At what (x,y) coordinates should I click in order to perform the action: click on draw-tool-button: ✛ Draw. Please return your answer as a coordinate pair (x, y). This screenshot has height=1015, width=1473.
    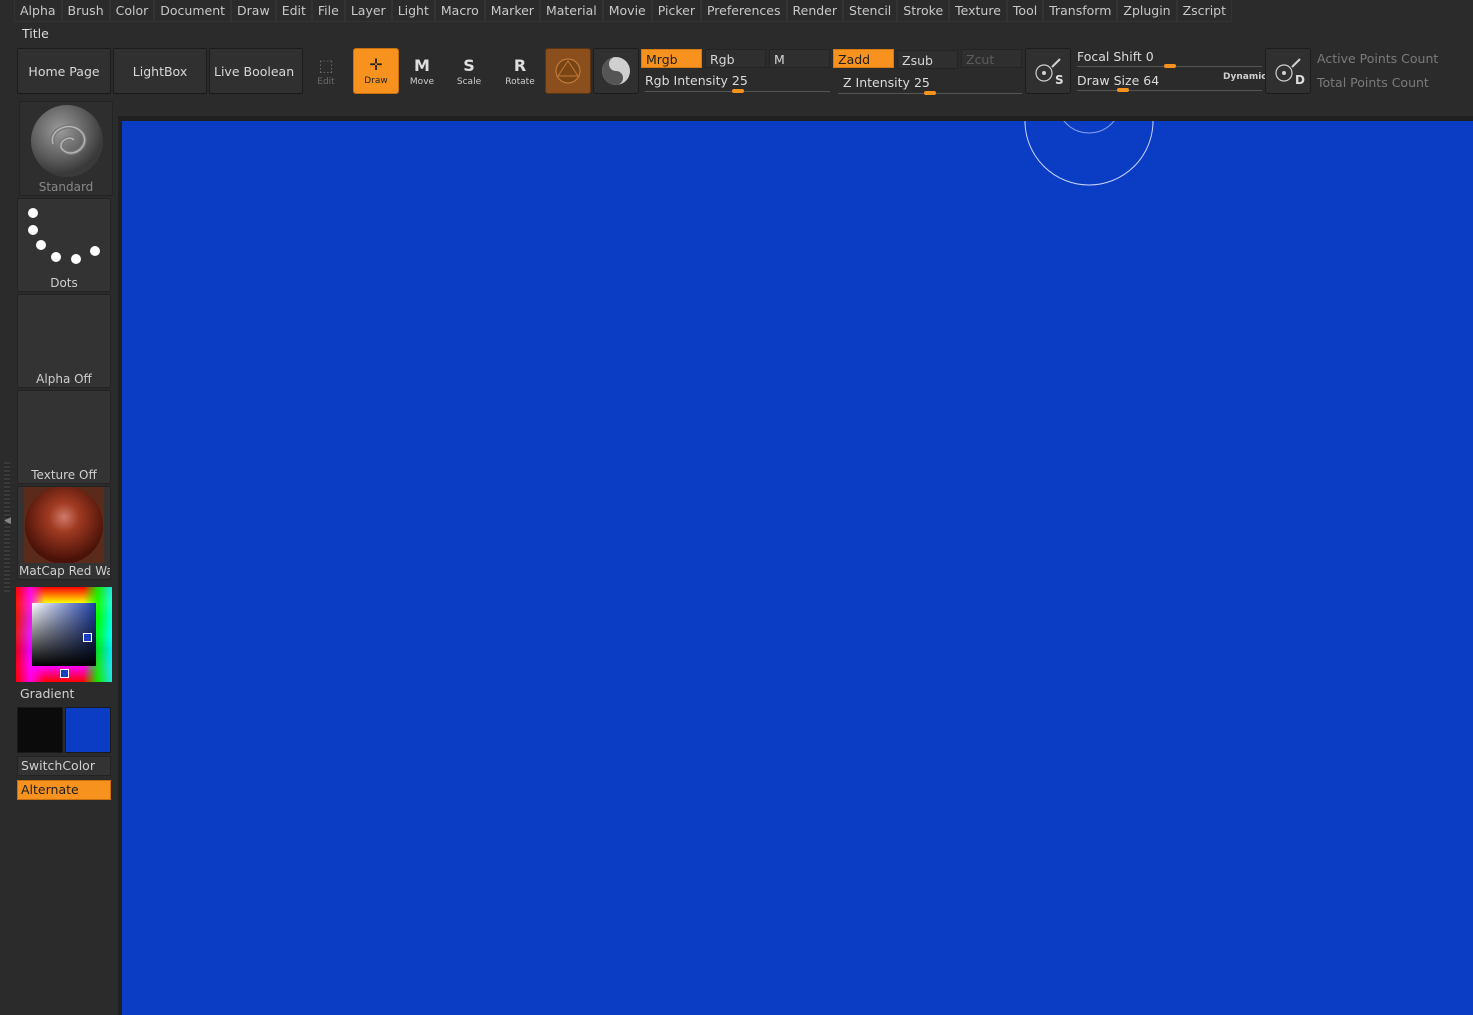
    Looking at the image, I should click on (376, 71).